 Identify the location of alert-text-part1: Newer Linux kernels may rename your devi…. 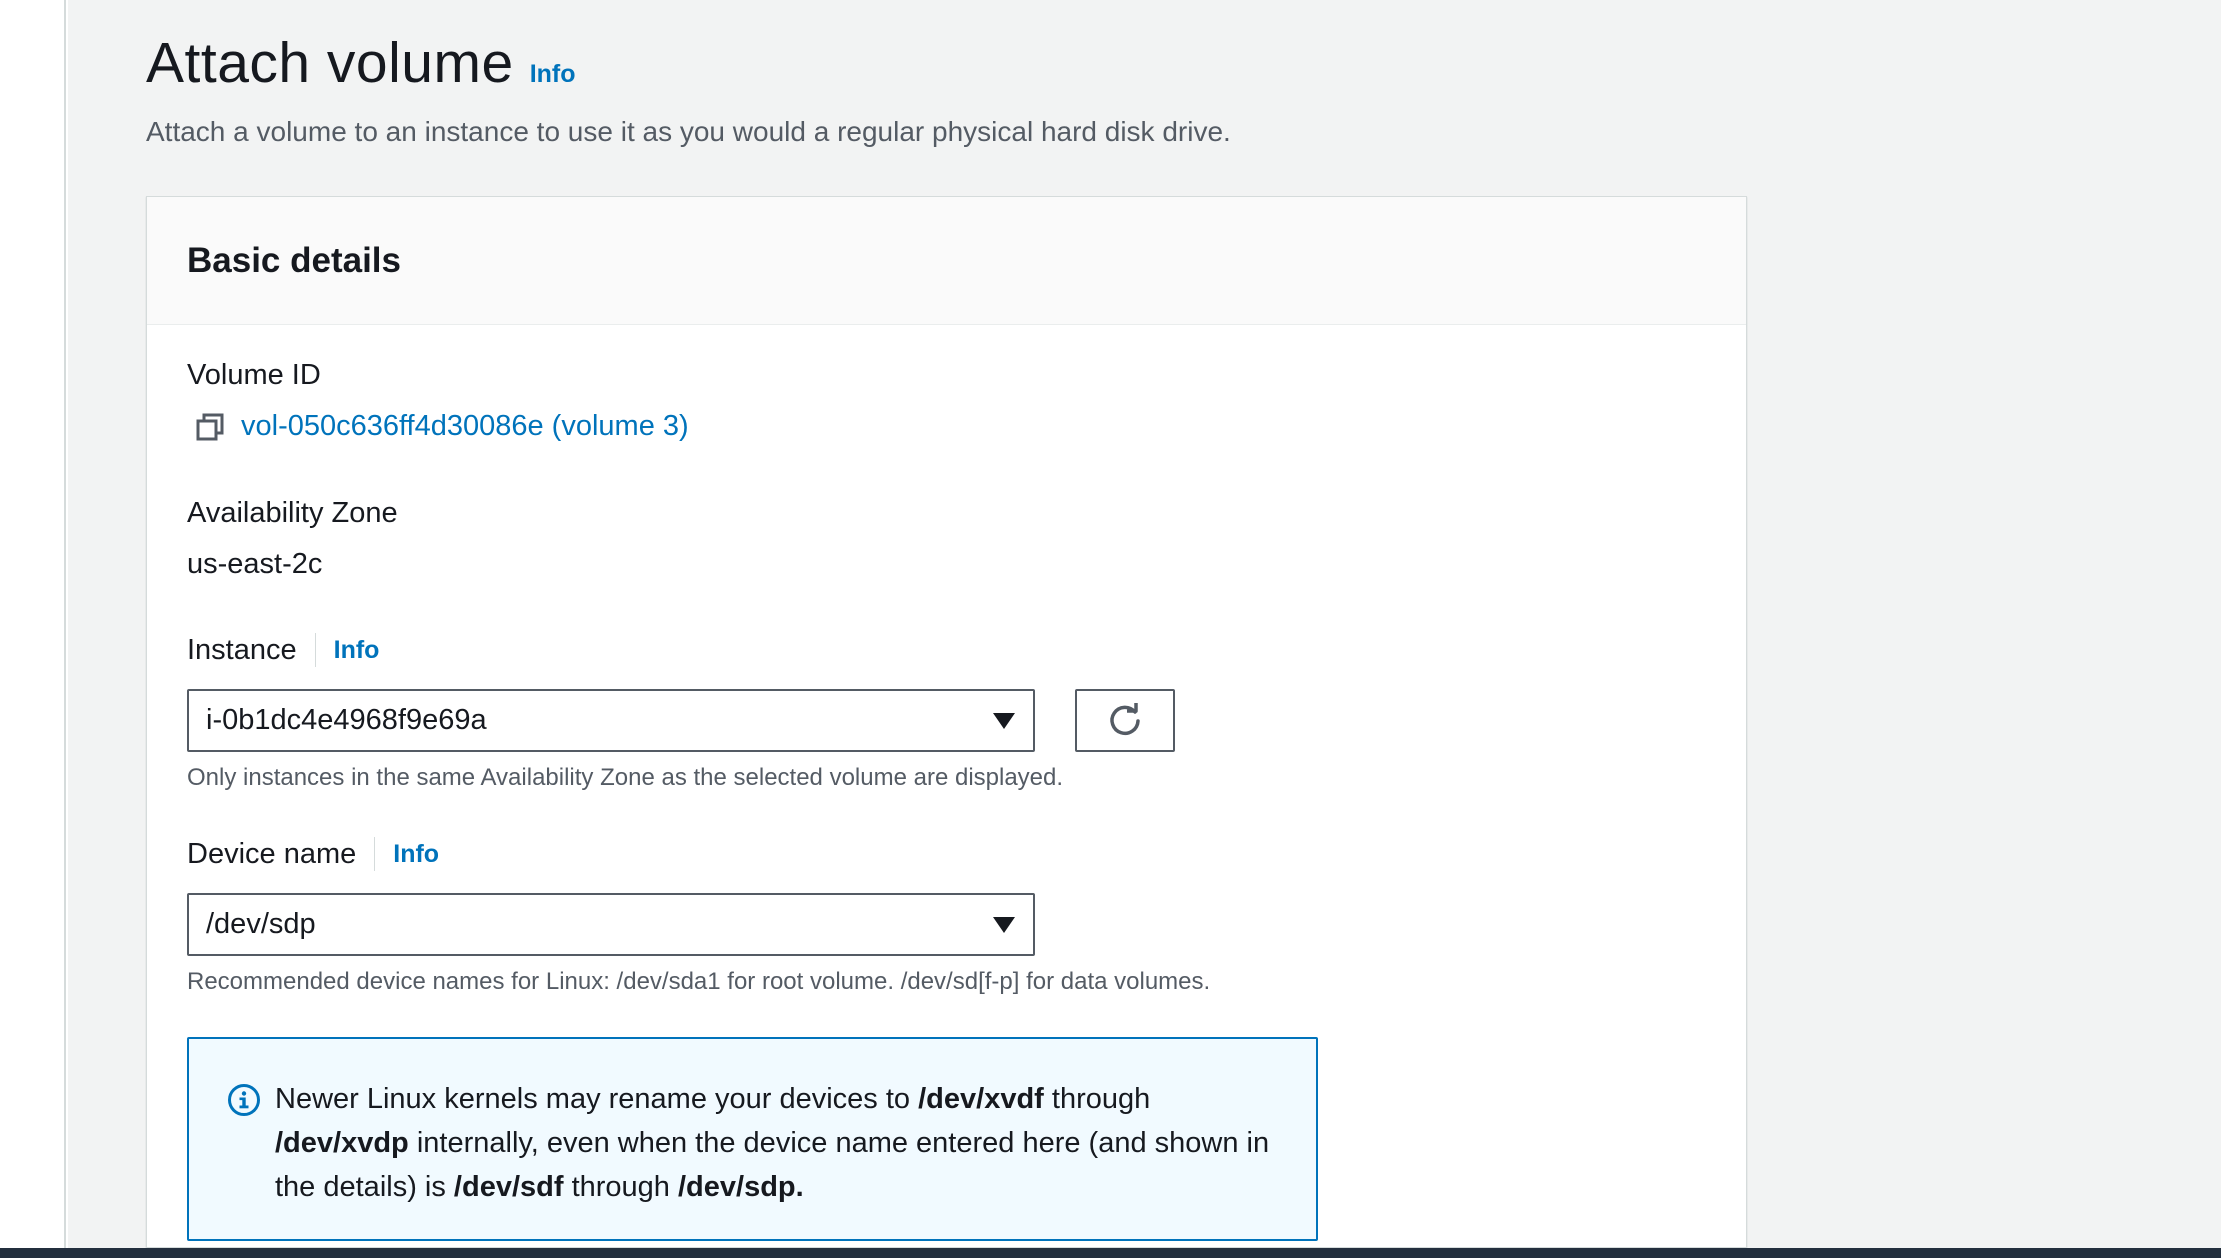
(597, 1099).